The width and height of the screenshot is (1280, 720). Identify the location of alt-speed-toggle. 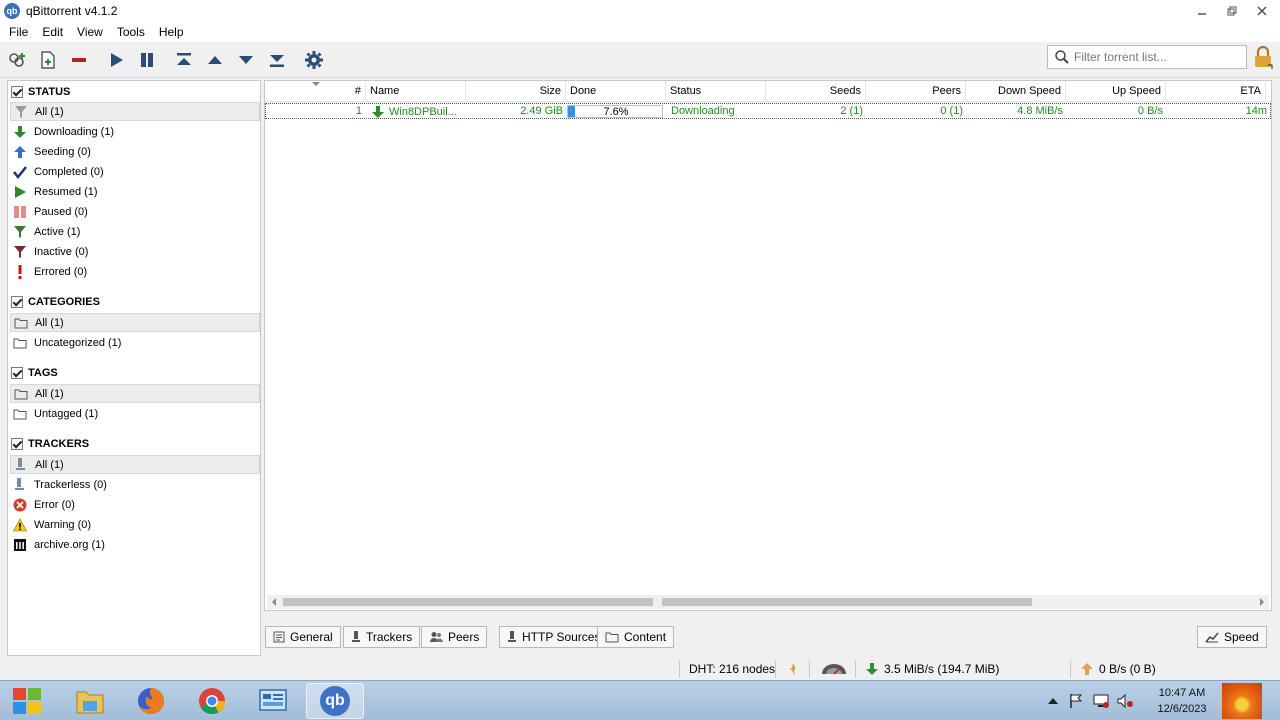
(834, 669).